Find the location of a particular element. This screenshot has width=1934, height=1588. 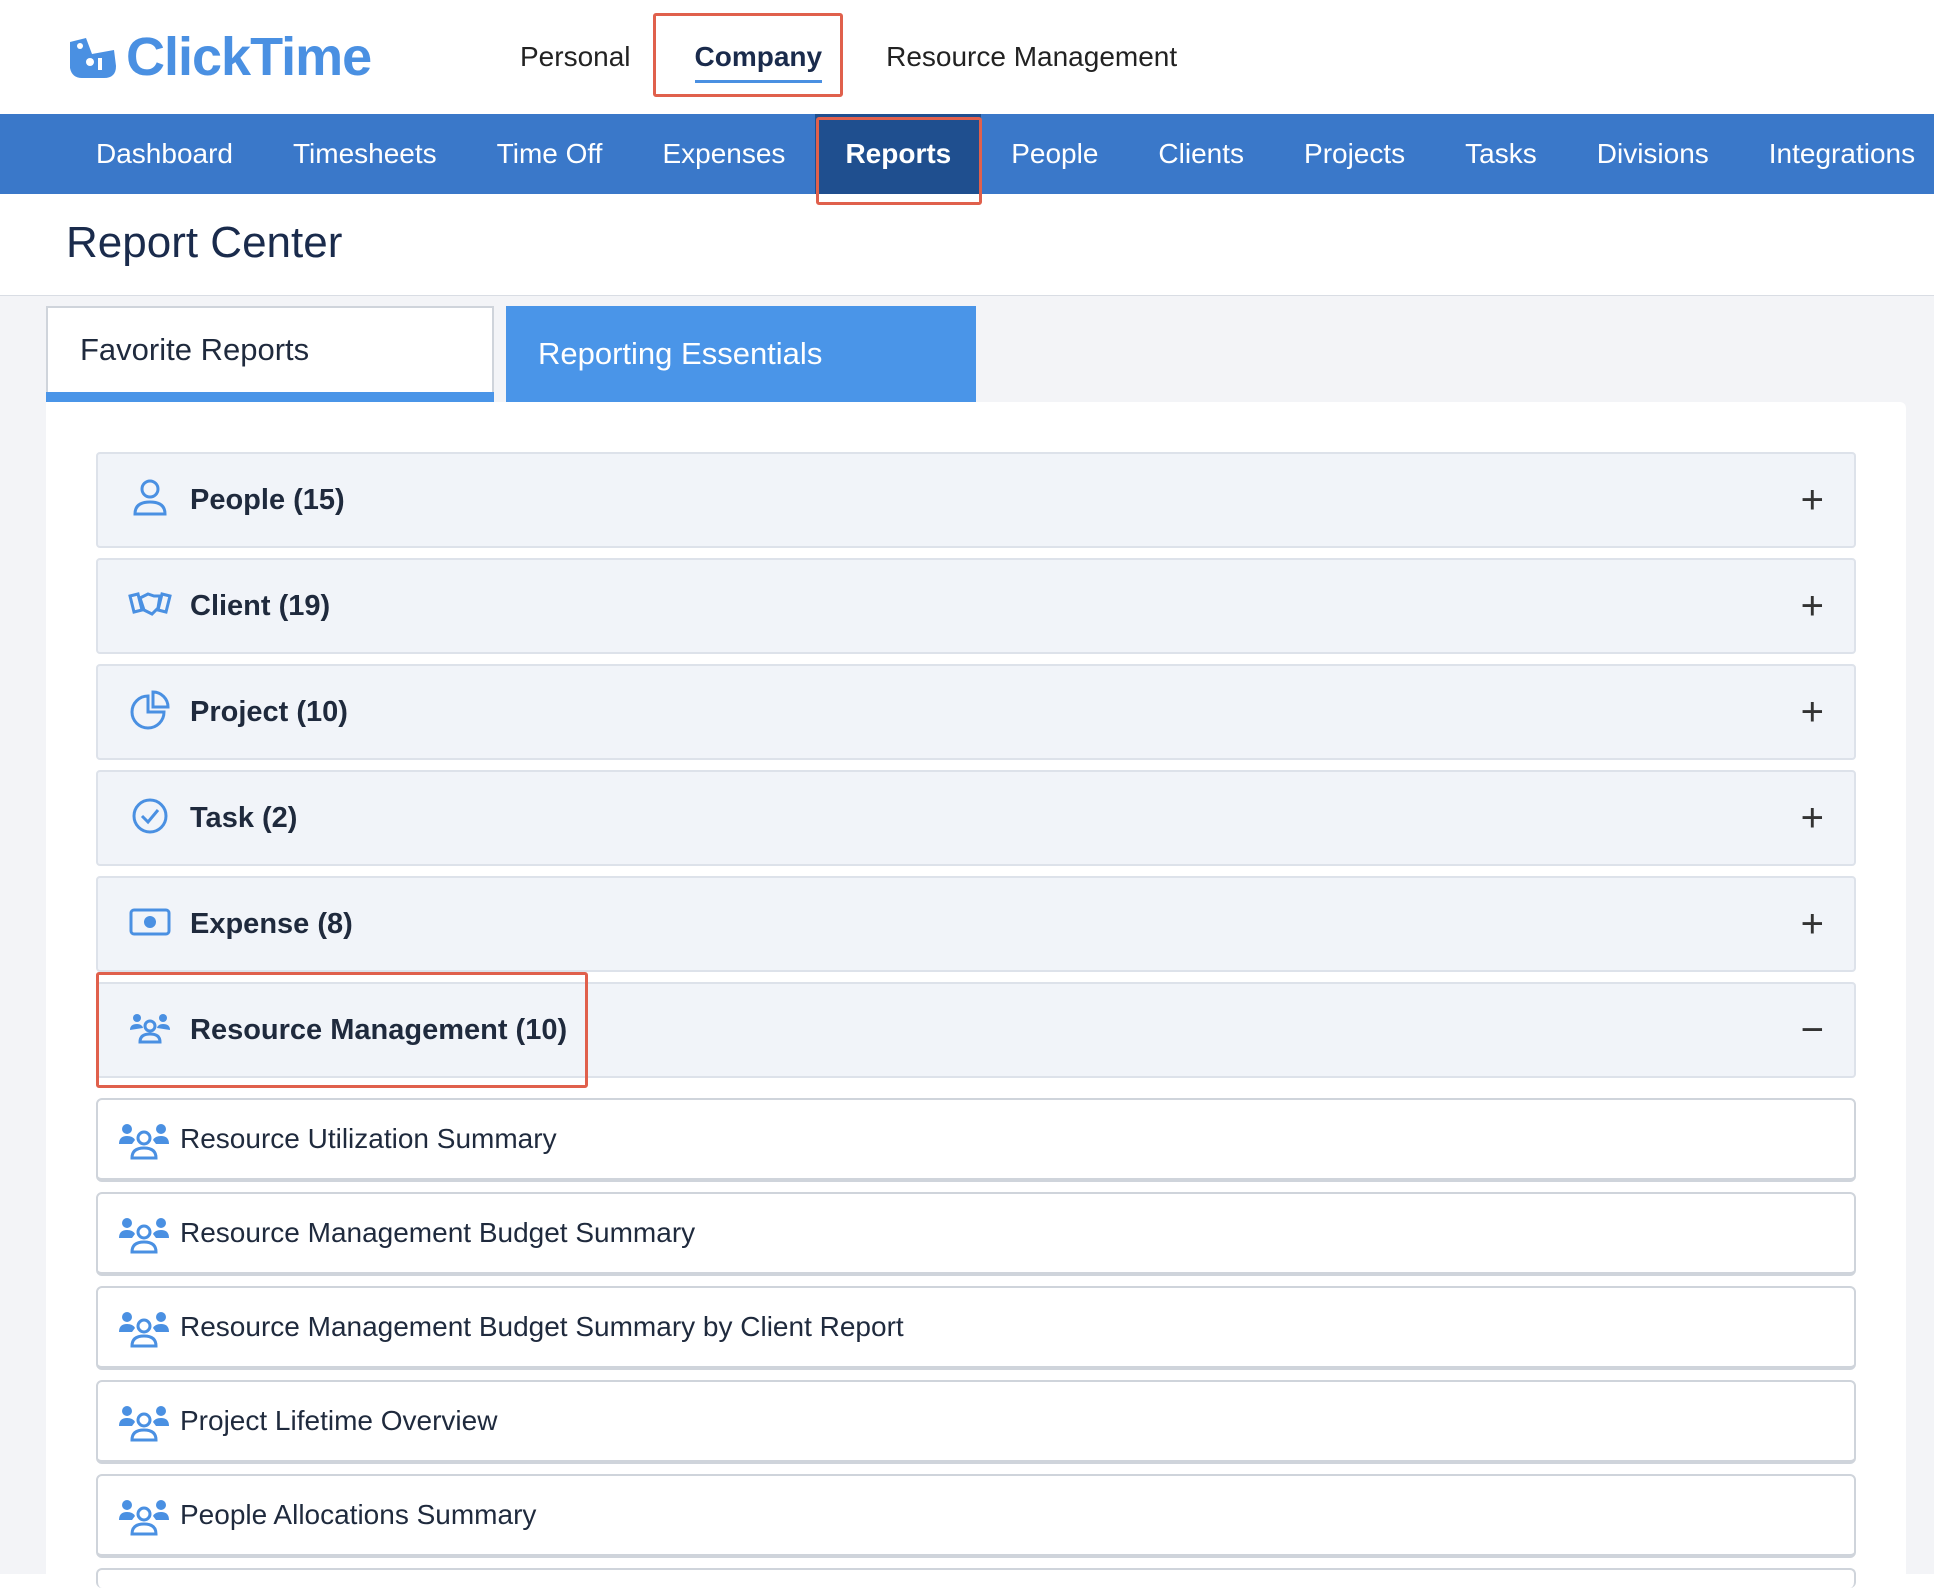

collapse-icon: − is located at coordinates (1812, 1030).